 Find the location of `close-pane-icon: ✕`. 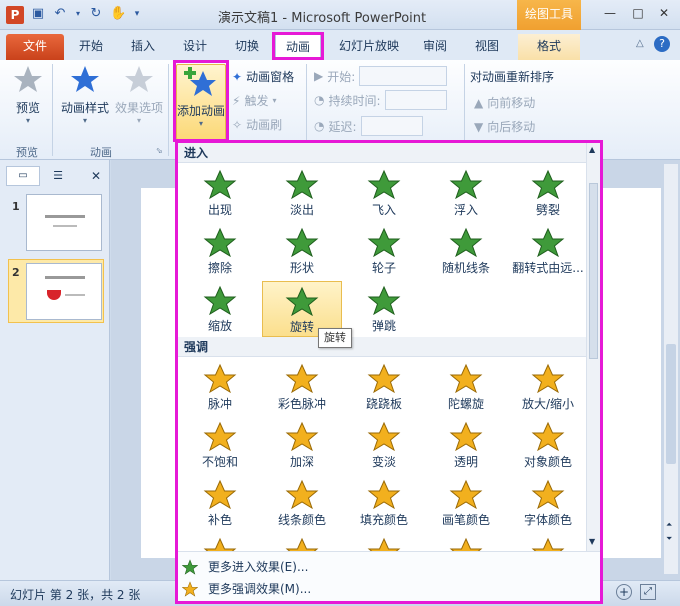

close-pane-icon: ✕ is located at coordinates (96, 176).